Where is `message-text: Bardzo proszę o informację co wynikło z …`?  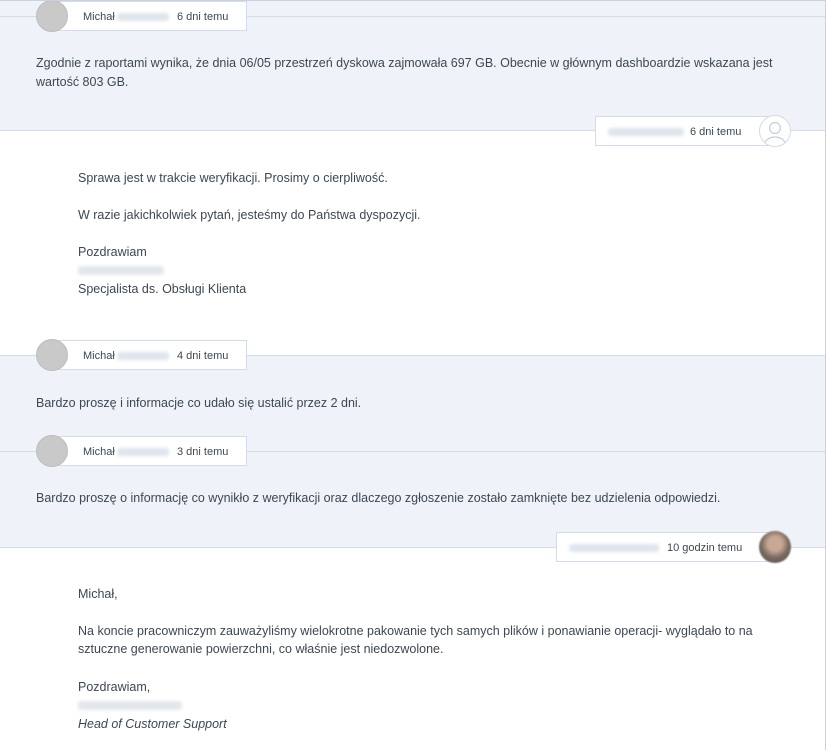 message-text: Bardzo proszę o informację co wynikło z … is located at coordinates (378, 498).